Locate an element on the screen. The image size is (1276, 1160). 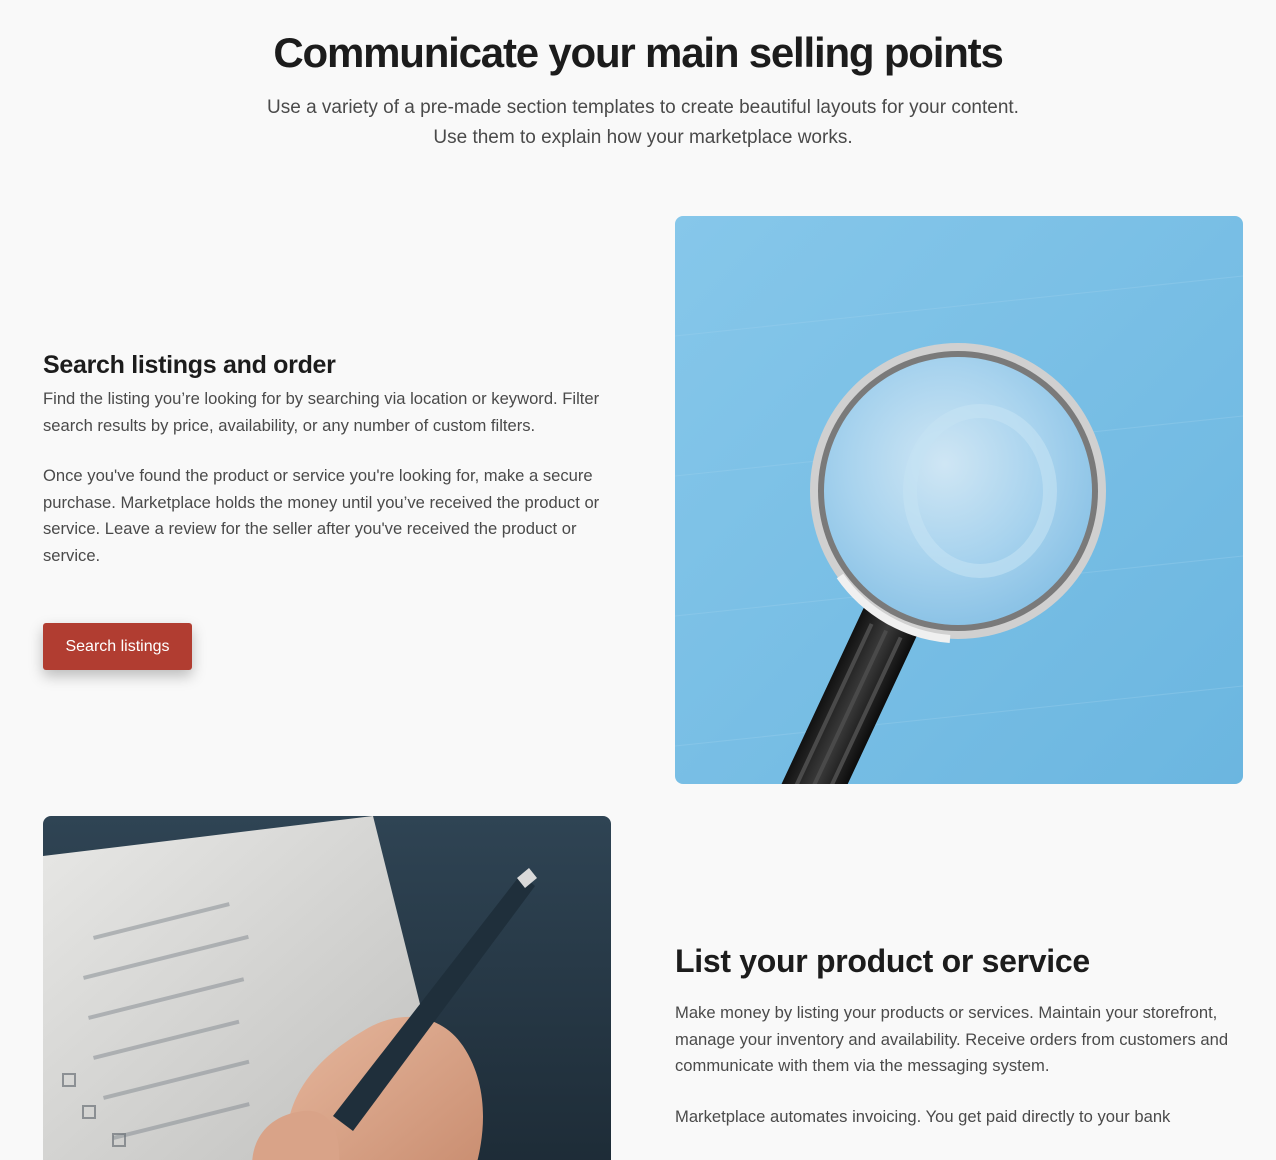
list-section-heading: List your product or service is located at coordinates (882, 961).